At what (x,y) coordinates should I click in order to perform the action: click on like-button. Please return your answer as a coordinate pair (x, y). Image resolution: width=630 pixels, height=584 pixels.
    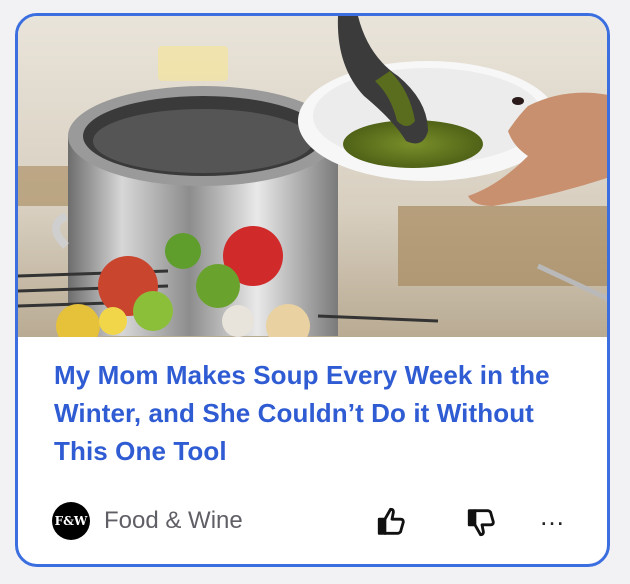
    Looking at the image, I should click on (392, 522).